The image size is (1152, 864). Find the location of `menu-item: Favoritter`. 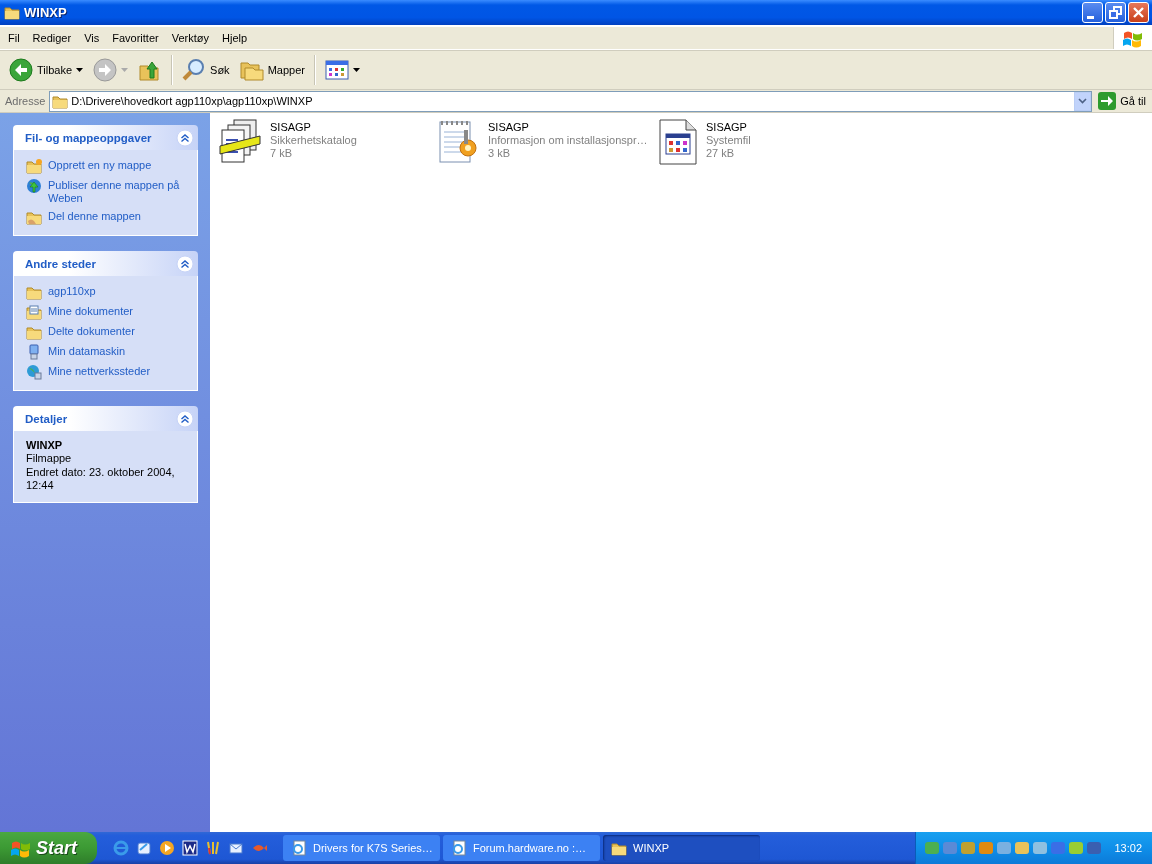

menu-item: Favoritter is located at coordinates (135, 38).